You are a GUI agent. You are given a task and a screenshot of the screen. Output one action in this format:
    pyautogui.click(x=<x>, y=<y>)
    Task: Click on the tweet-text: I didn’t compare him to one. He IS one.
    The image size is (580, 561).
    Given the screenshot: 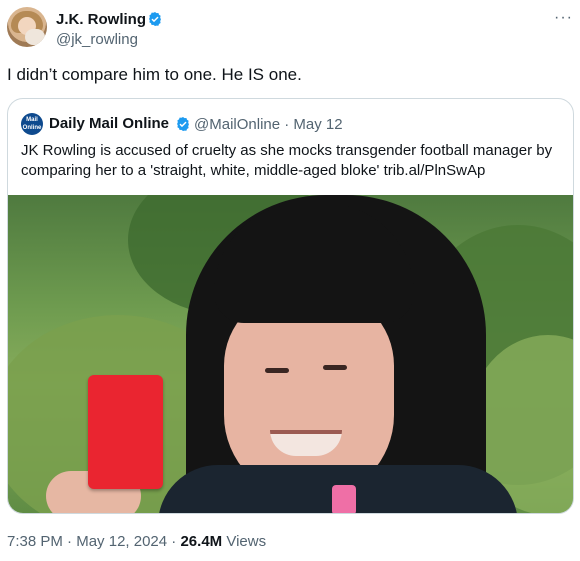 What is the action you would take?
    pyautogui.click(x=154, y=74)
    